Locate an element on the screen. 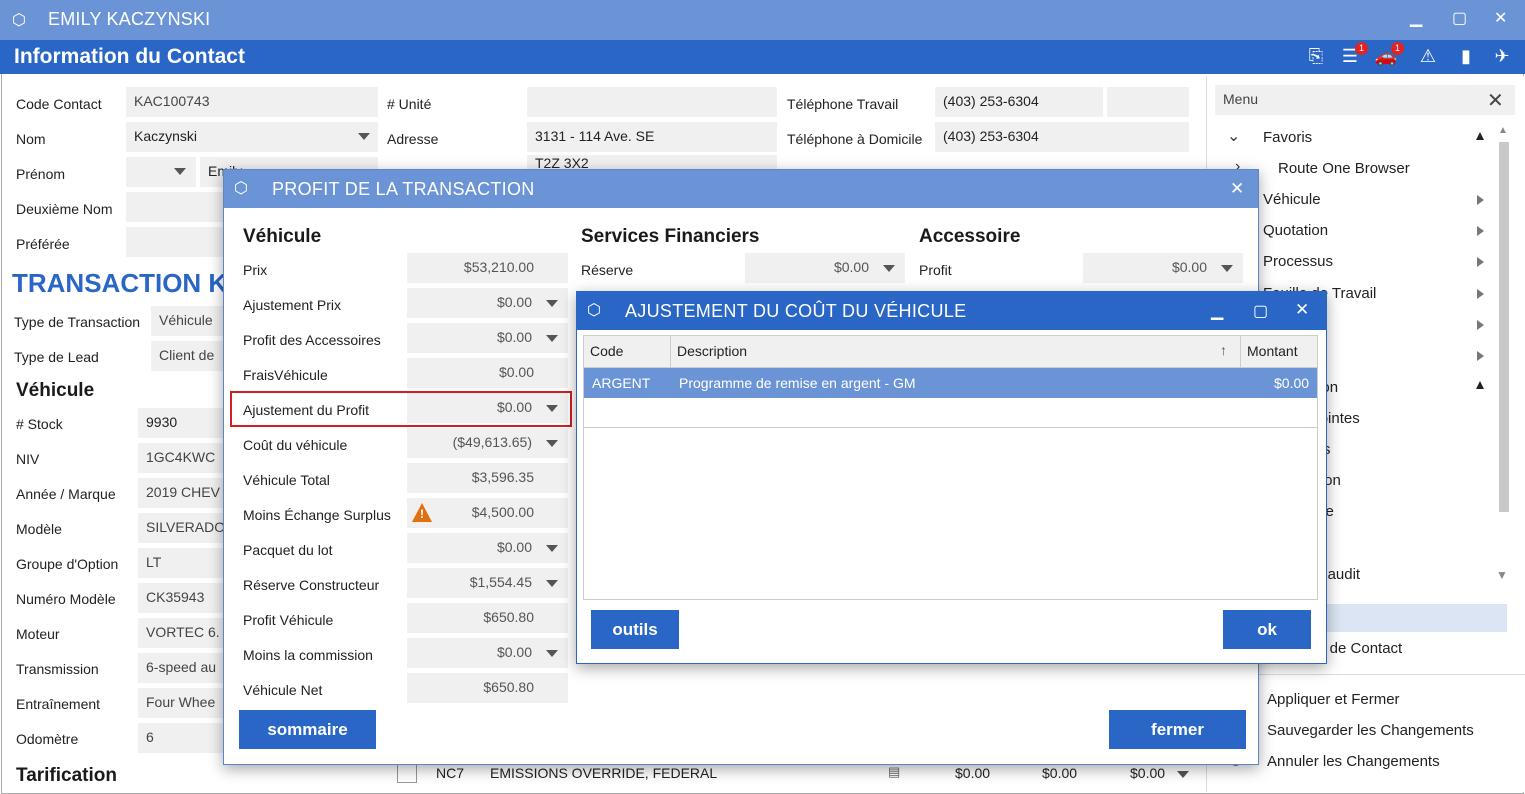 The height and width of the screenshot is (794, 1525). tel-domicile-field: (403) 253-6304 is located at coordinates (1062, 137).